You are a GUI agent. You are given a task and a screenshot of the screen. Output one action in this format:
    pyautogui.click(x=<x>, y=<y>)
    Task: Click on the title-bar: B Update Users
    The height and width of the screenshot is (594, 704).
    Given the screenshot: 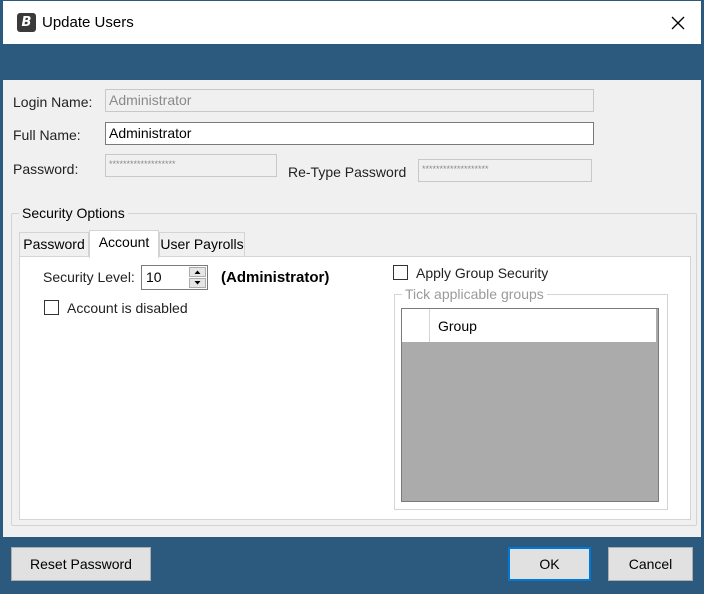 What is the action you would take?
    pyautogui.click(x=352, y=22)
    